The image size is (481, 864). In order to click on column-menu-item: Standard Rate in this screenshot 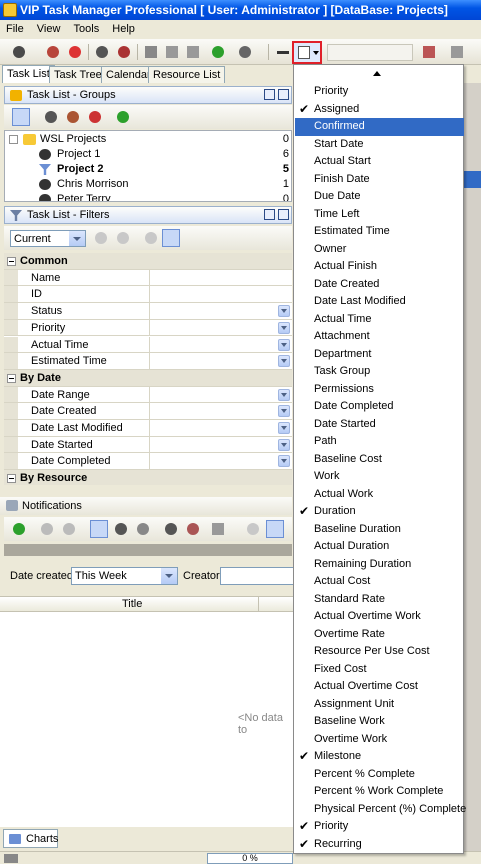, I will do `click(379, 600)`.